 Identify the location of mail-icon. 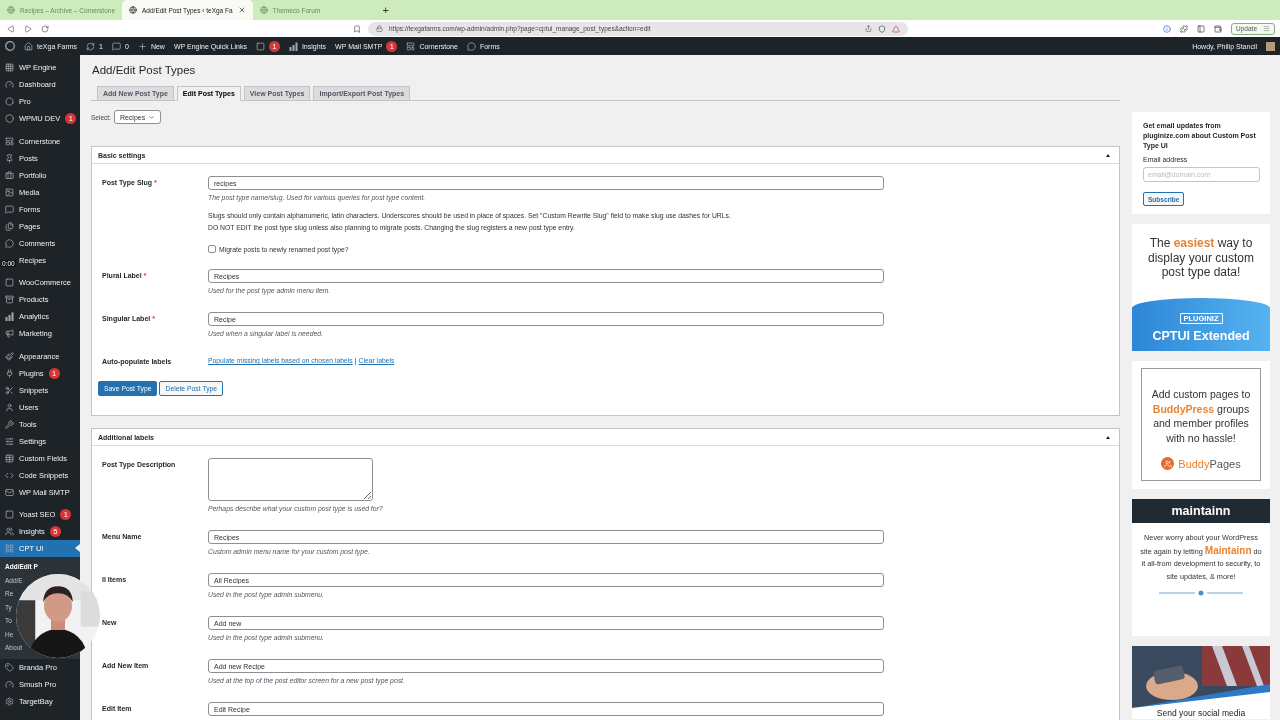
(9, 492).